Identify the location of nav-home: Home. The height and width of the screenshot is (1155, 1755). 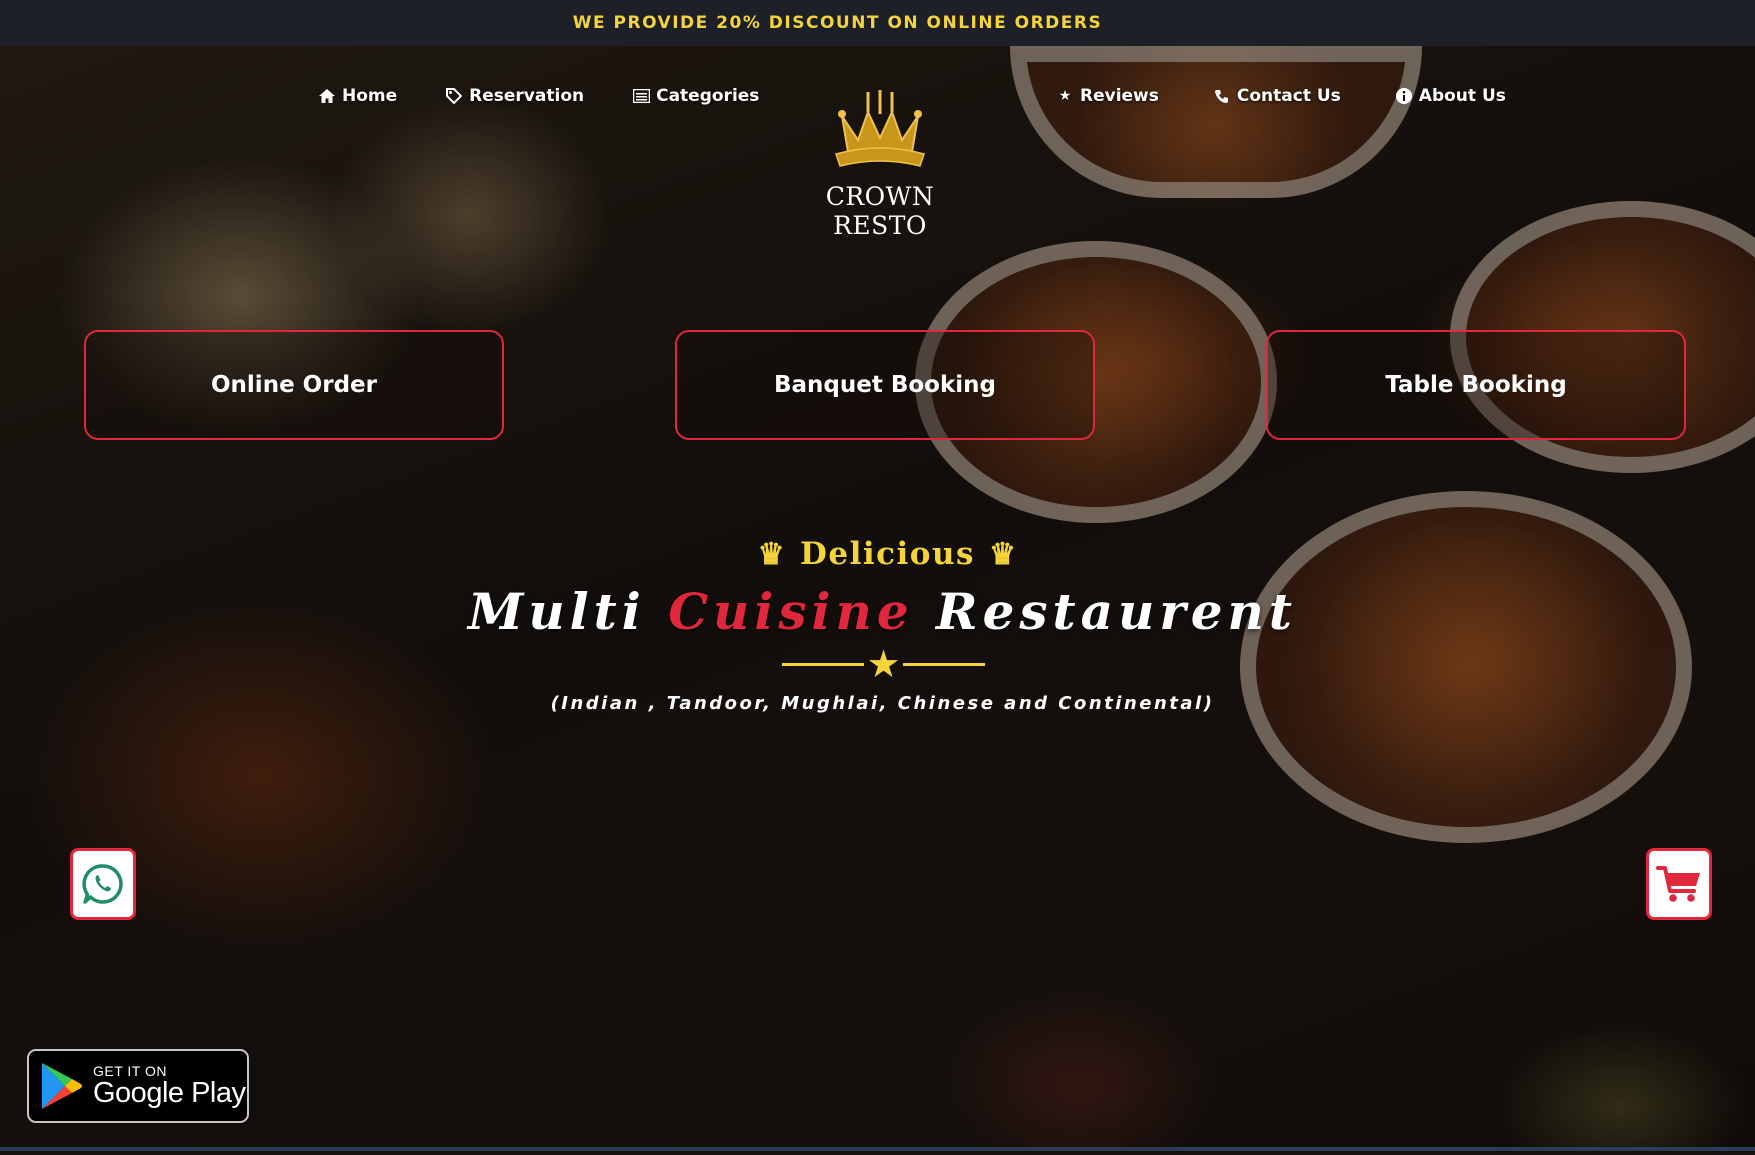
(357, 96).